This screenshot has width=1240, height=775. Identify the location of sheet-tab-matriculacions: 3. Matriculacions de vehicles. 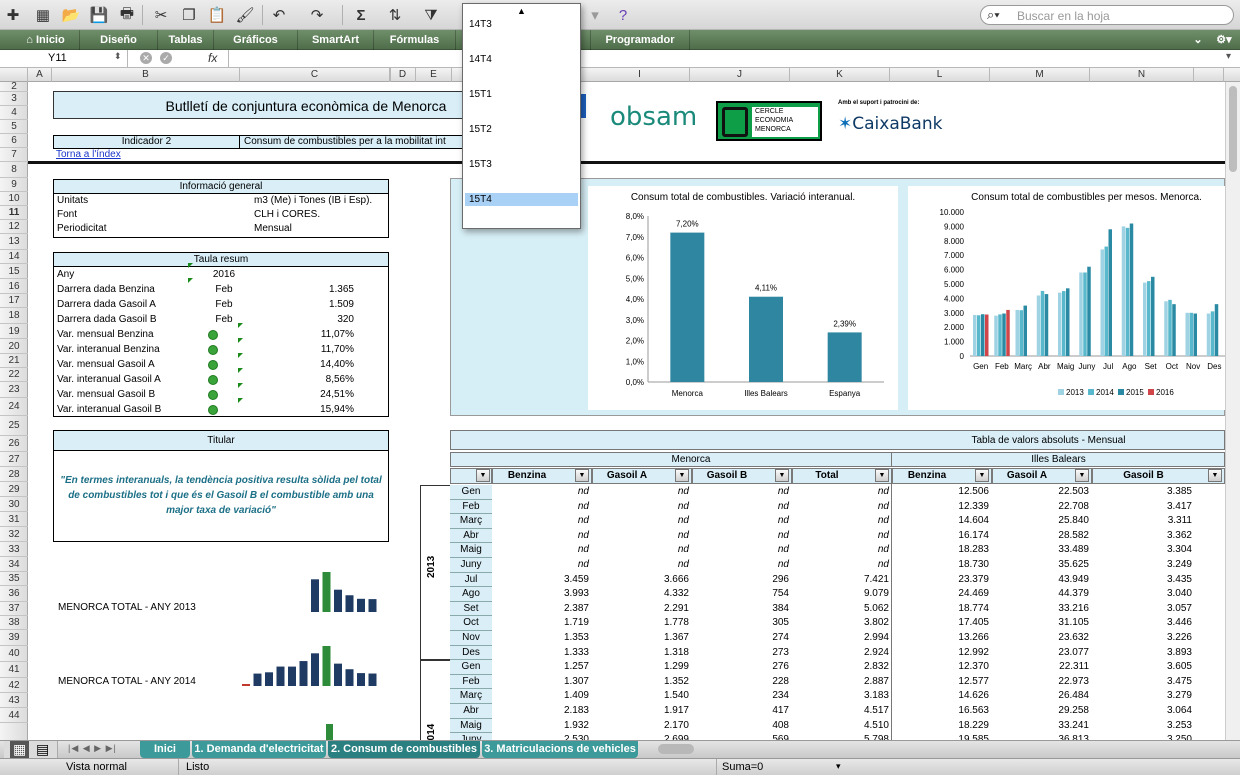
(560, 749).